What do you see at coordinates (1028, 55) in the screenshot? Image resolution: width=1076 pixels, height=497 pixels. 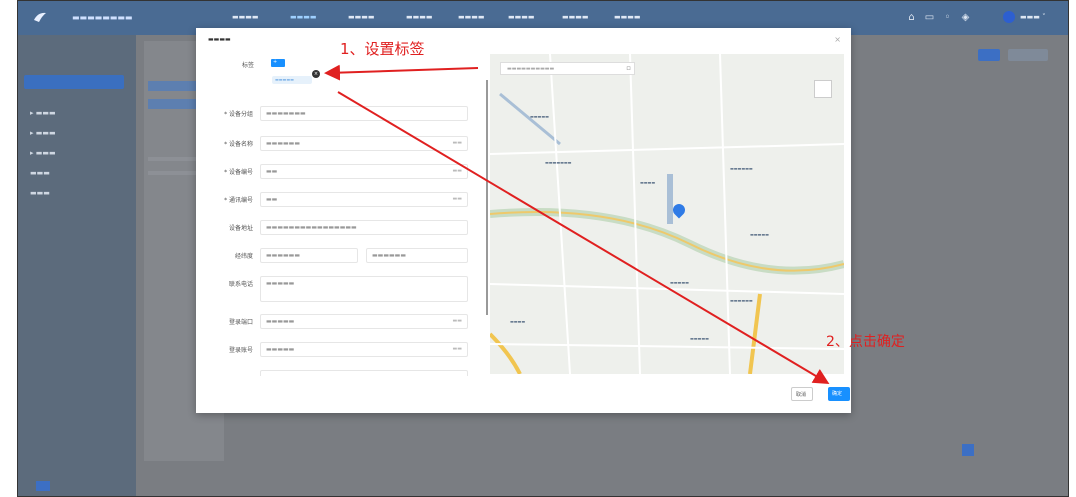 I see `export-button-dimmed` at bounding box center [1028, 55].